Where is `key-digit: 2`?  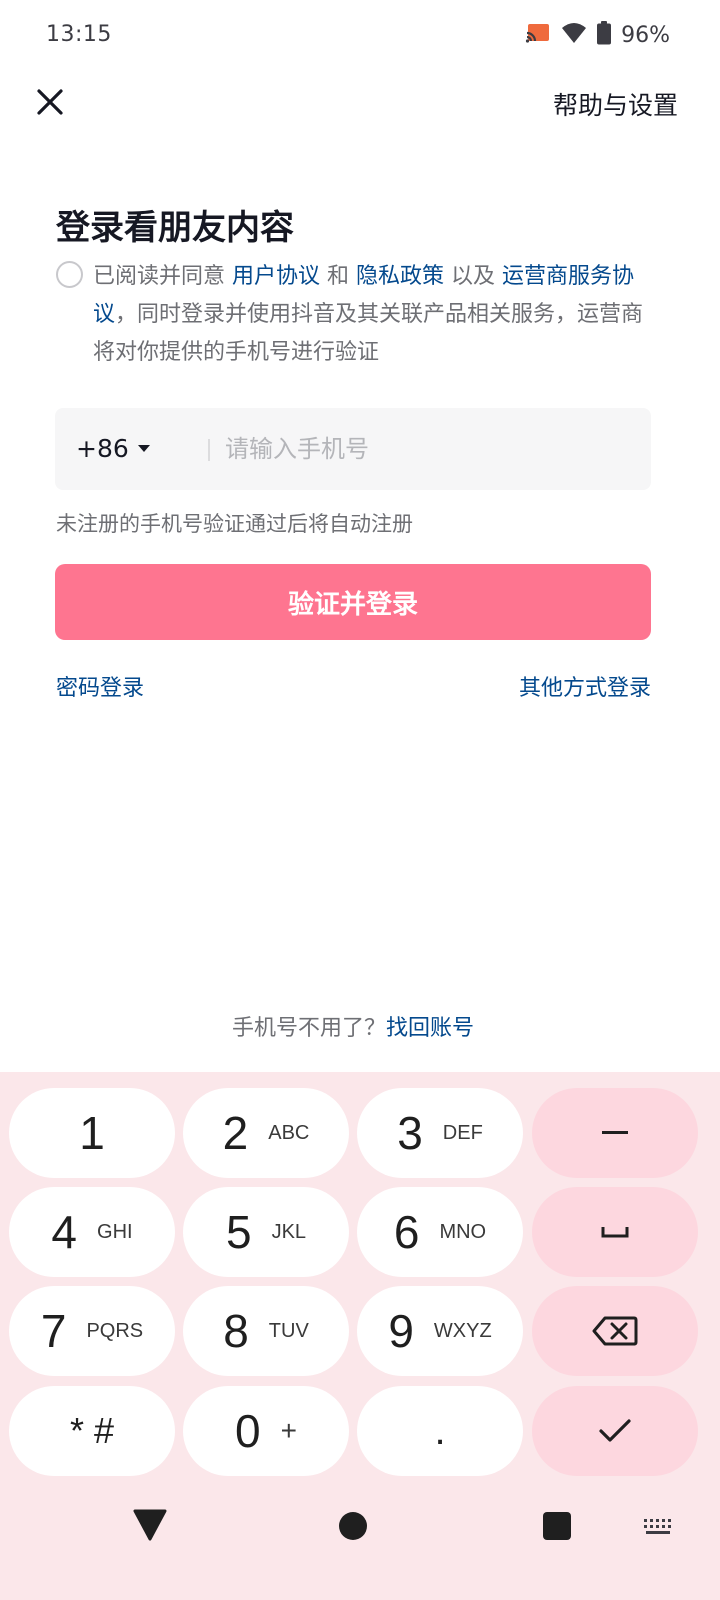 key-digit: 2 is located at coordinates (235, 1133).